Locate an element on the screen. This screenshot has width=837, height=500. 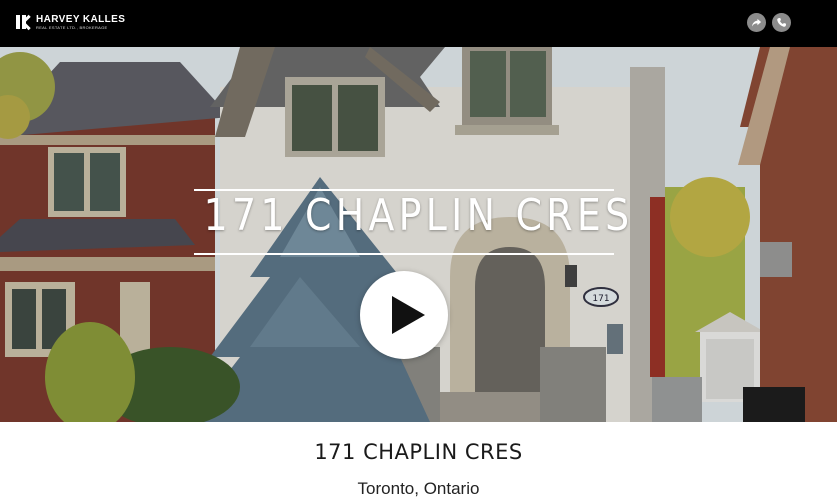
share-button is located at coordinates (756, 22).